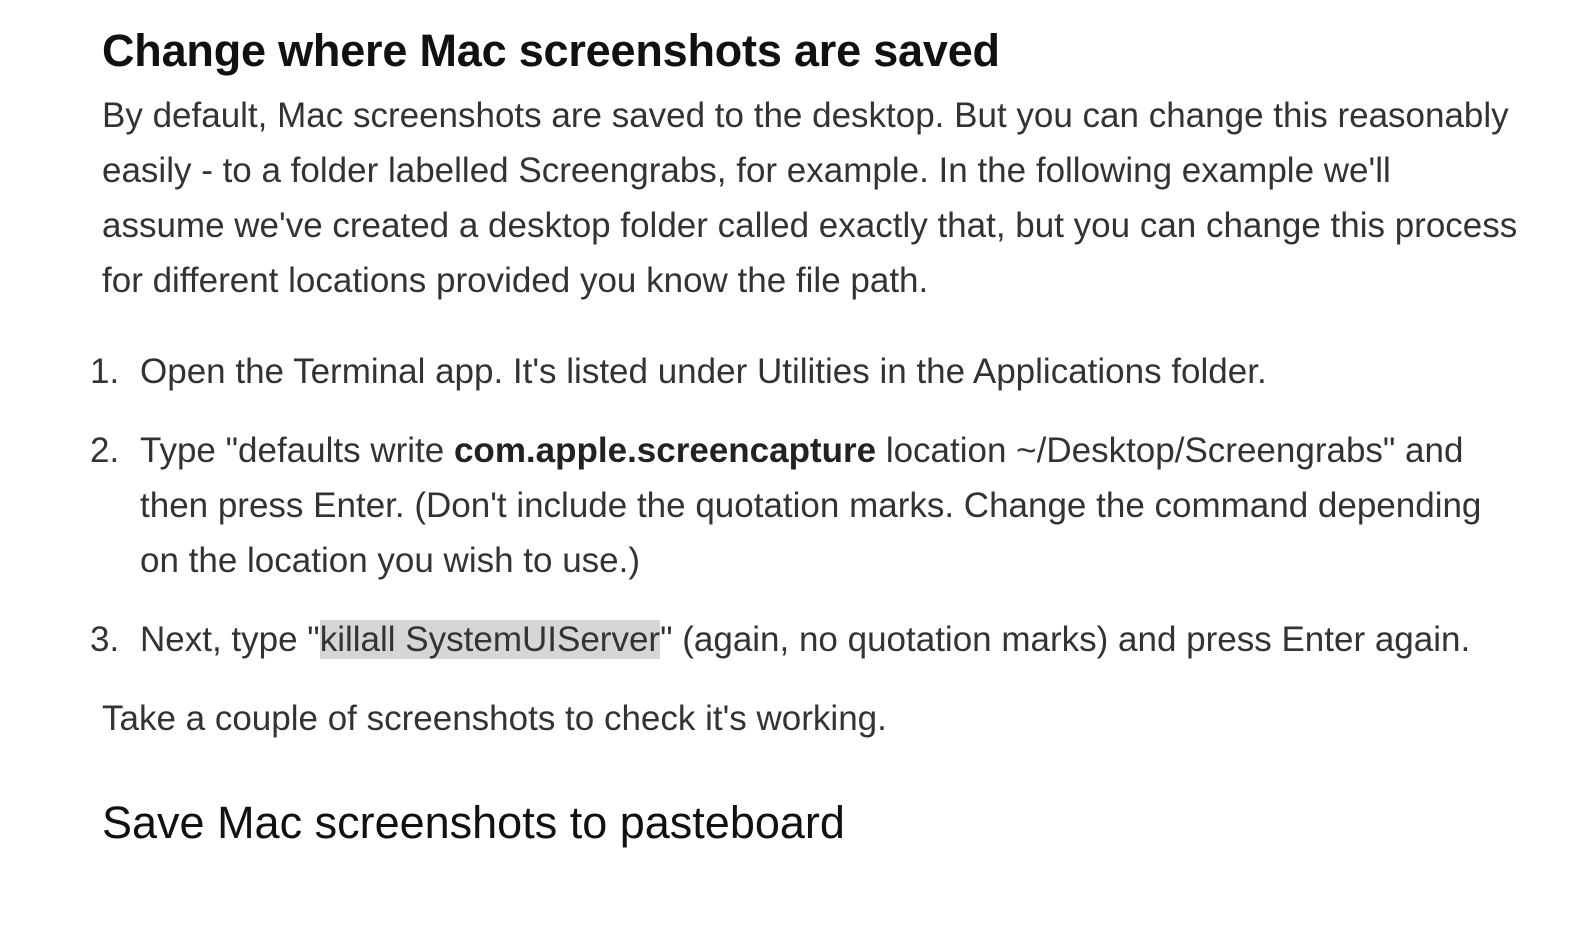 The image size is (1588, 948). What do you see at coordinates (105, 639) in the screenshot?
I see `step-number: 3.` at bounding box center [105, 639].